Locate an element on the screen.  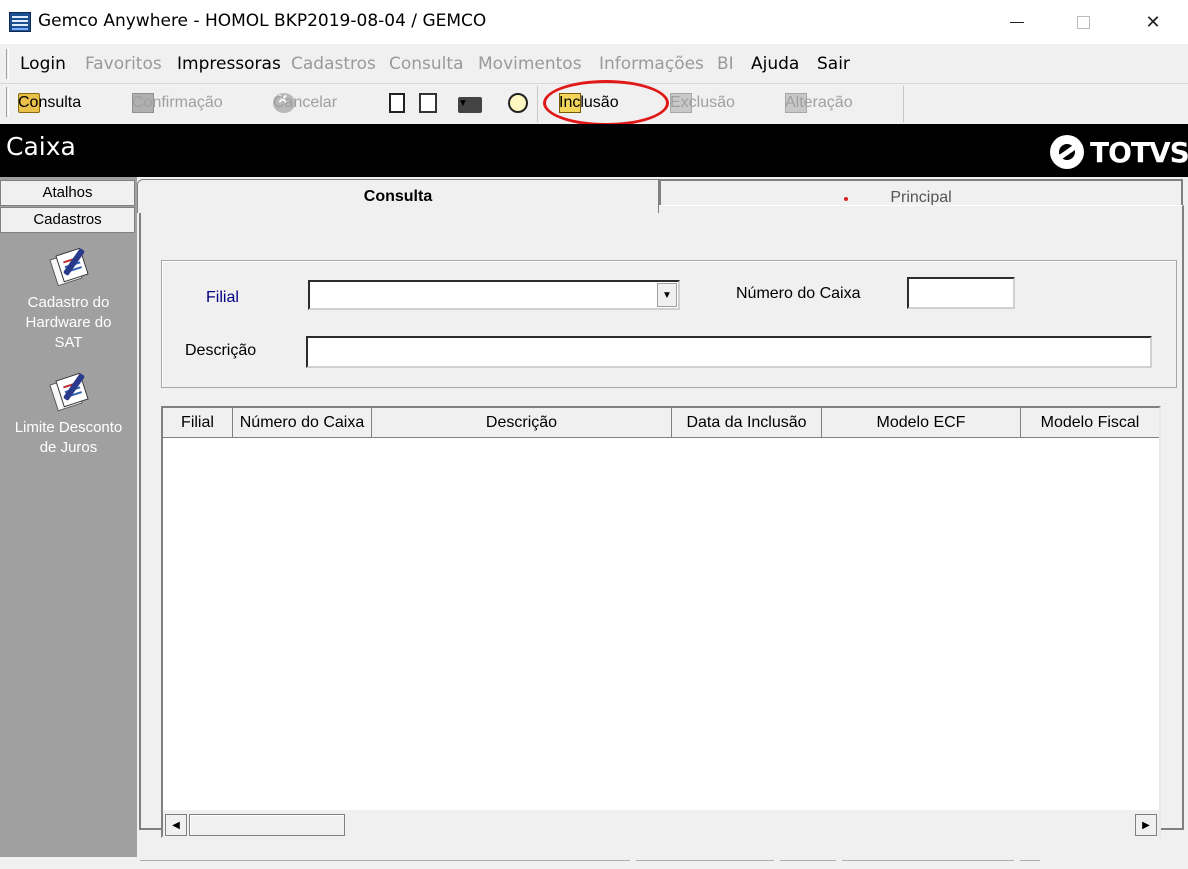
column-header-modelo-fiscal: Modelo Fiscal is located at coordinates (1090, 423).